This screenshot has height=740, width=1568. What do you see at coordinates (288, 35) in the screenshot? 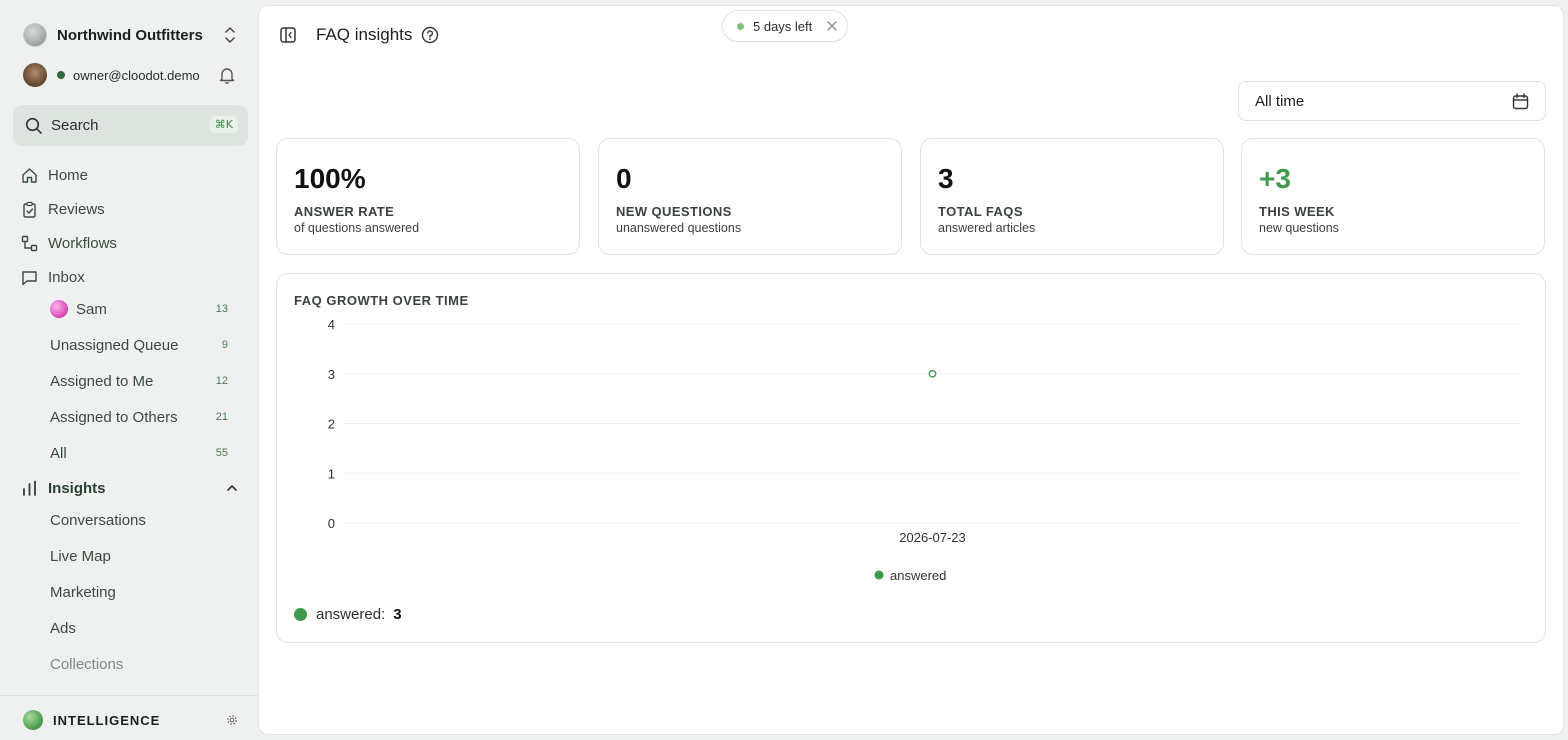
I see `sidebar-toggle-icon` at bounding box center [288, 35].